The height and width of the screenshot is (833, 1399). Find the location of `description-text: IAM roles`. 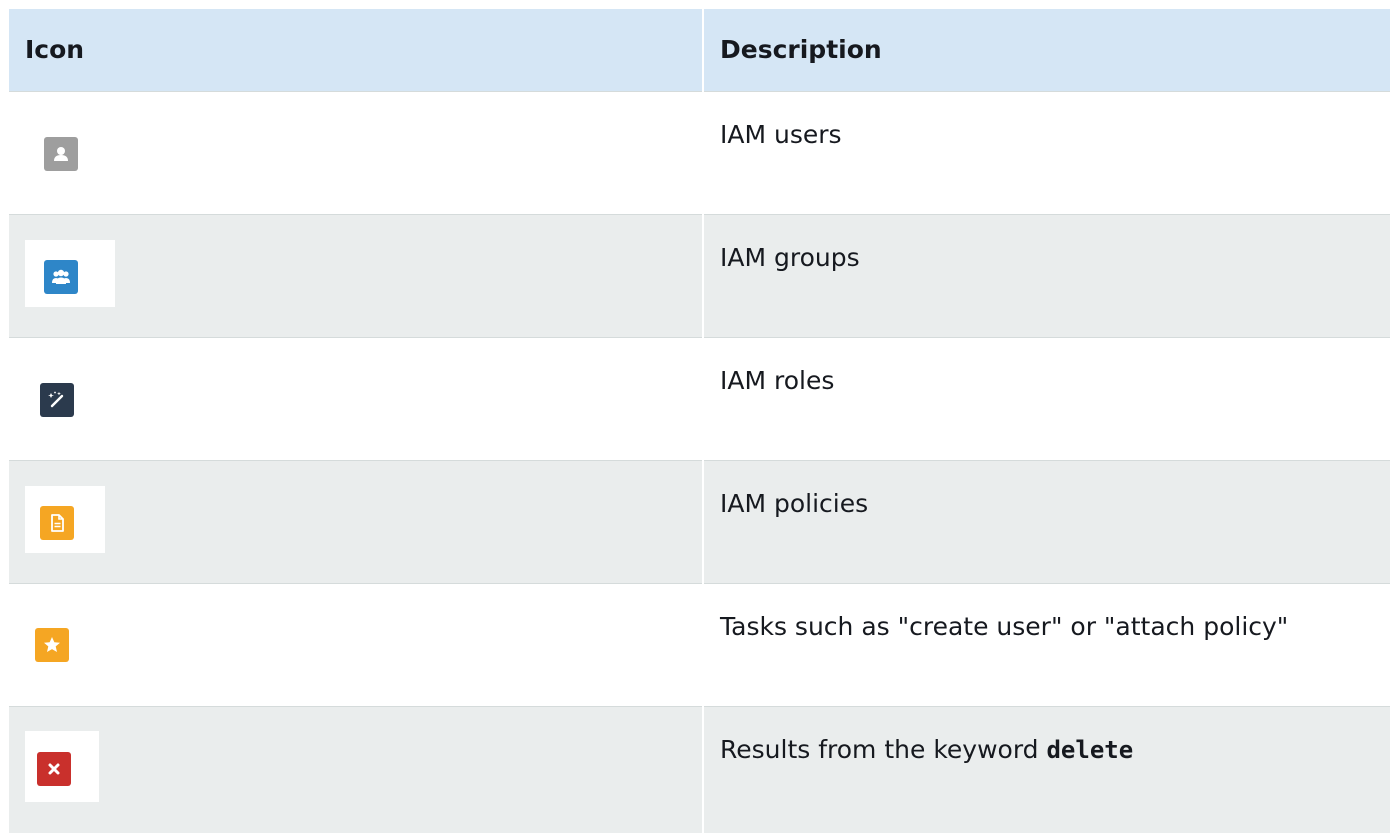

description-text: IAM roles is located at coordinates (777, 380).